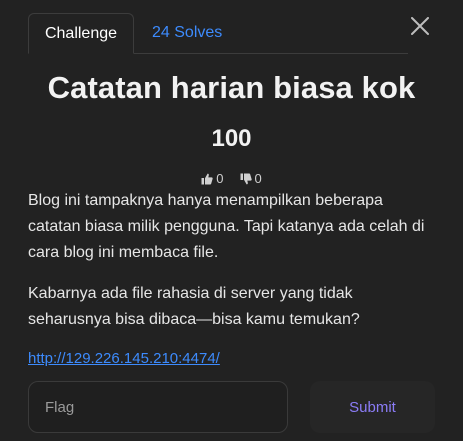 This screenshot has height=441, width=463. I want to click on tab-bar: Challenge 24 Solves, so click(218, 33).